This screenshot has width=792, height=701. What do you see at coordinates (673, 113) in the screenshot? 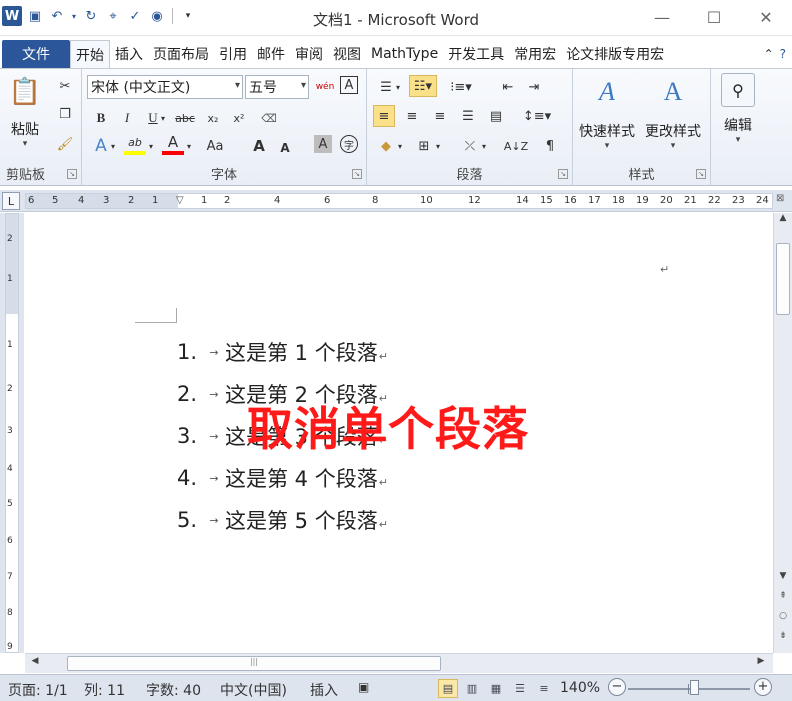
I see `change-styles-button: A 更改样式 ▾` at bounding box center [673, 113].